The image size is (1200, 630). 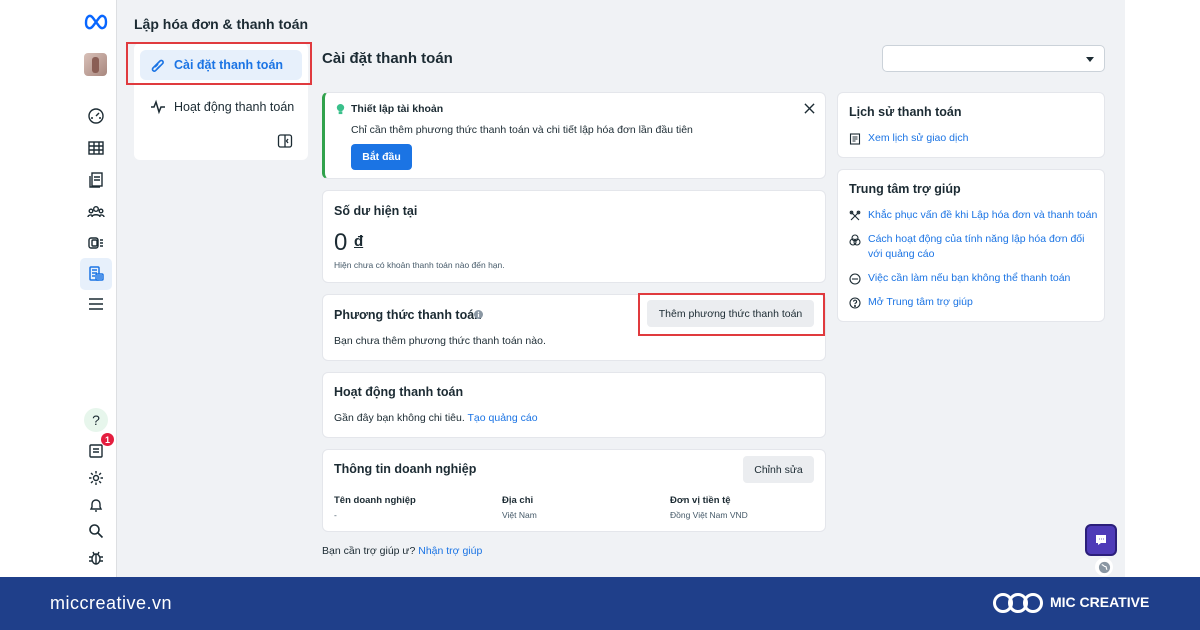 What do you see at coordinates (1090, 59) in the screenshot?
I see `caret-down-icon` at bounding box center [1090, 59].